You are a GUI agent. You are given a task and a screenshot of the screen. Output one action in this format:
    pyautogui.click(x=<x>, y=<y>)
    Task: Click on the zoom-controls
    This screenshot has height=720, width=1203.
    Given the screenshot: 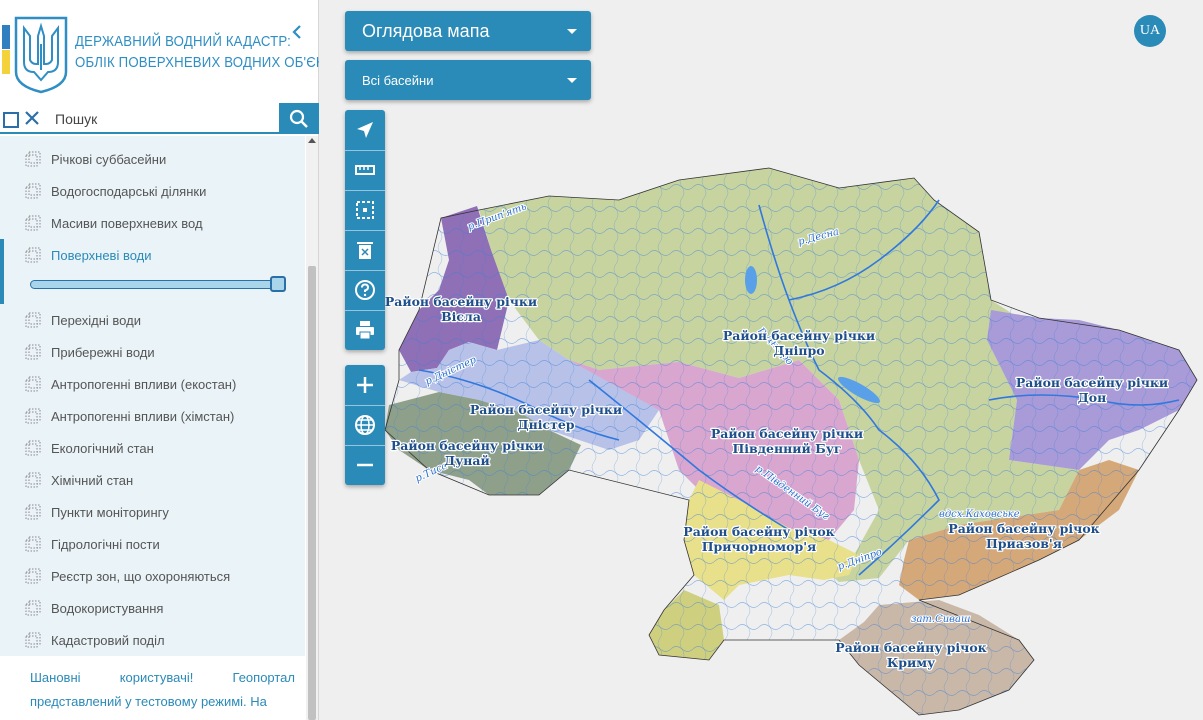 What is the action you would take?
    pyautogui.click(x=365, y=425)
    